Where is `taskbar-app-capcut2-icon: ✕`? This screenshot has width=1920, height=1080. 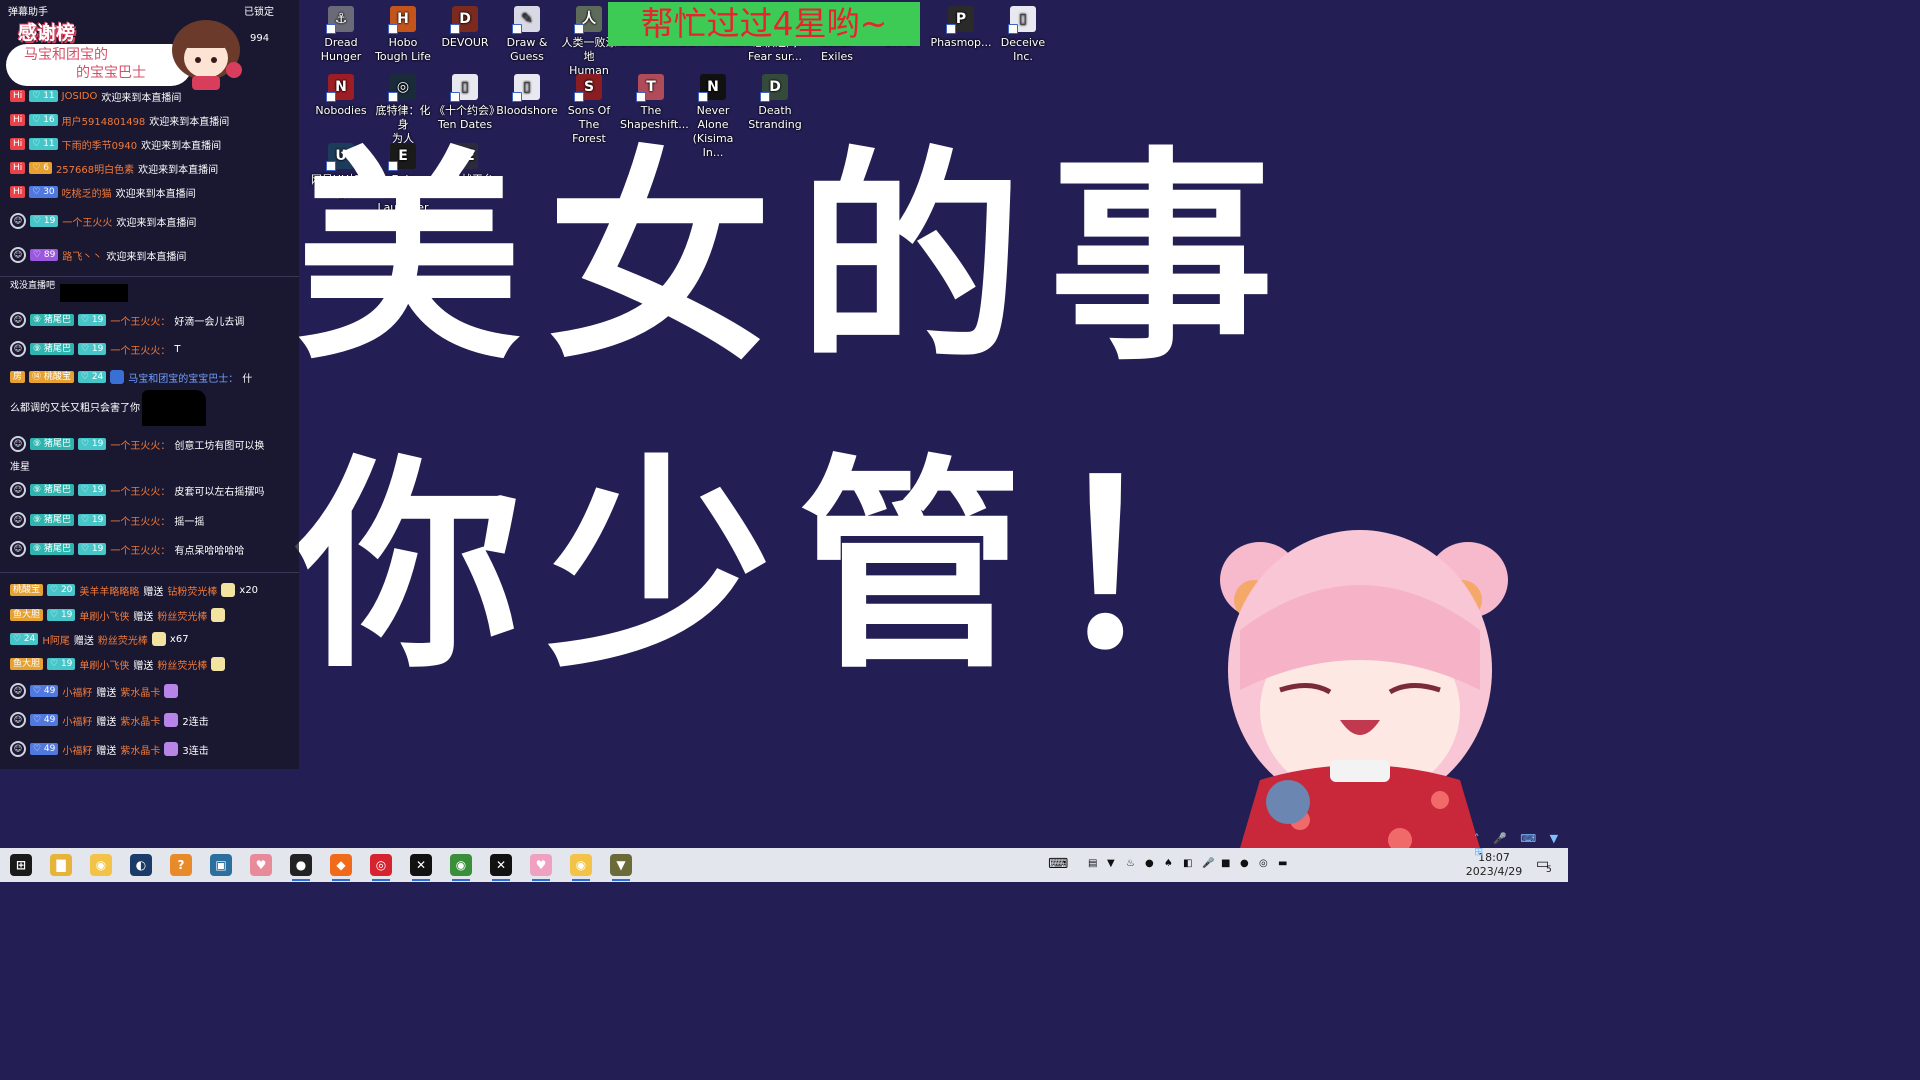 taskbar-app-capcut2-icon: ✕ is located at coordinates (501, 865).